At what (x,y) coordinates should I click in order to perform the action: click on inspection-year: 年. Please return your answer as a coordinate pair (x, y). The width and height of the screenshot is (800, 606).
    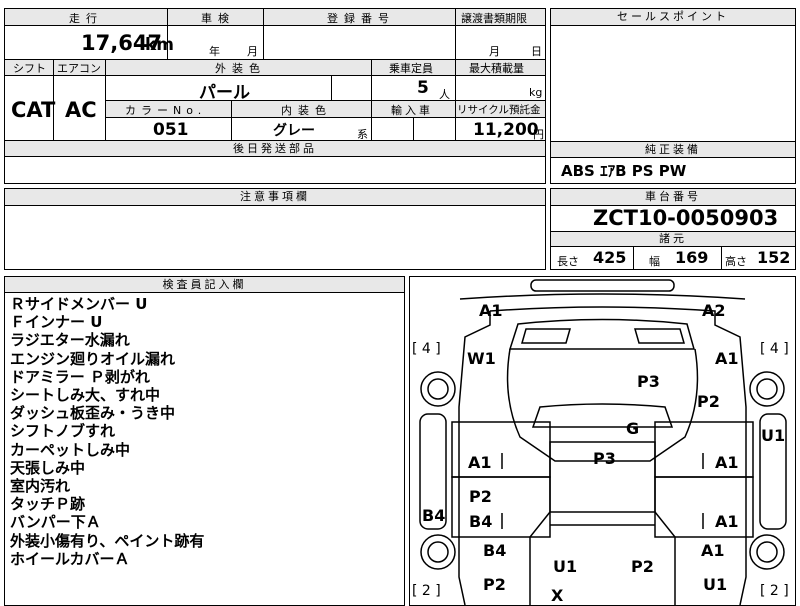
    Looking at the image, I should click on (214, 51).